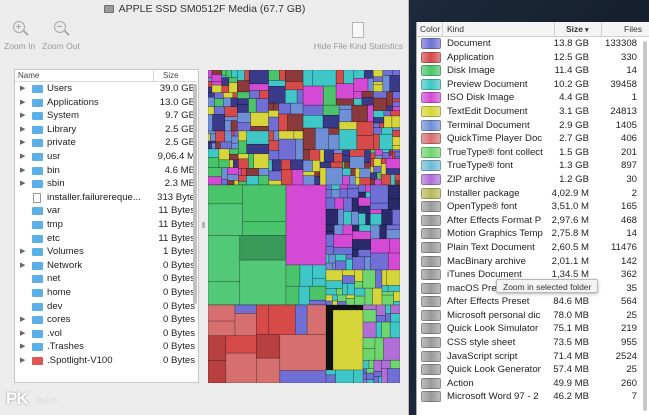 This screenshot has height=415, width=649. Describe the element at coordinates (578, 29) in the screenshot. I see `size-column-header: Size ▾` at that location.